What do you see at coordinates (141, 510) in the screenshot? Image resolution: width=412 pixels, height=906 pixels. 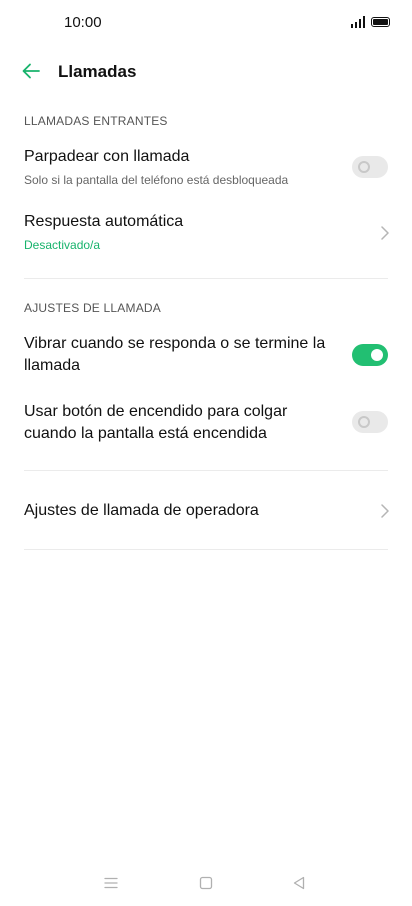 I see `row-operator-title: Ajustes de llamada de operadora` at bounding box center [141, 510].